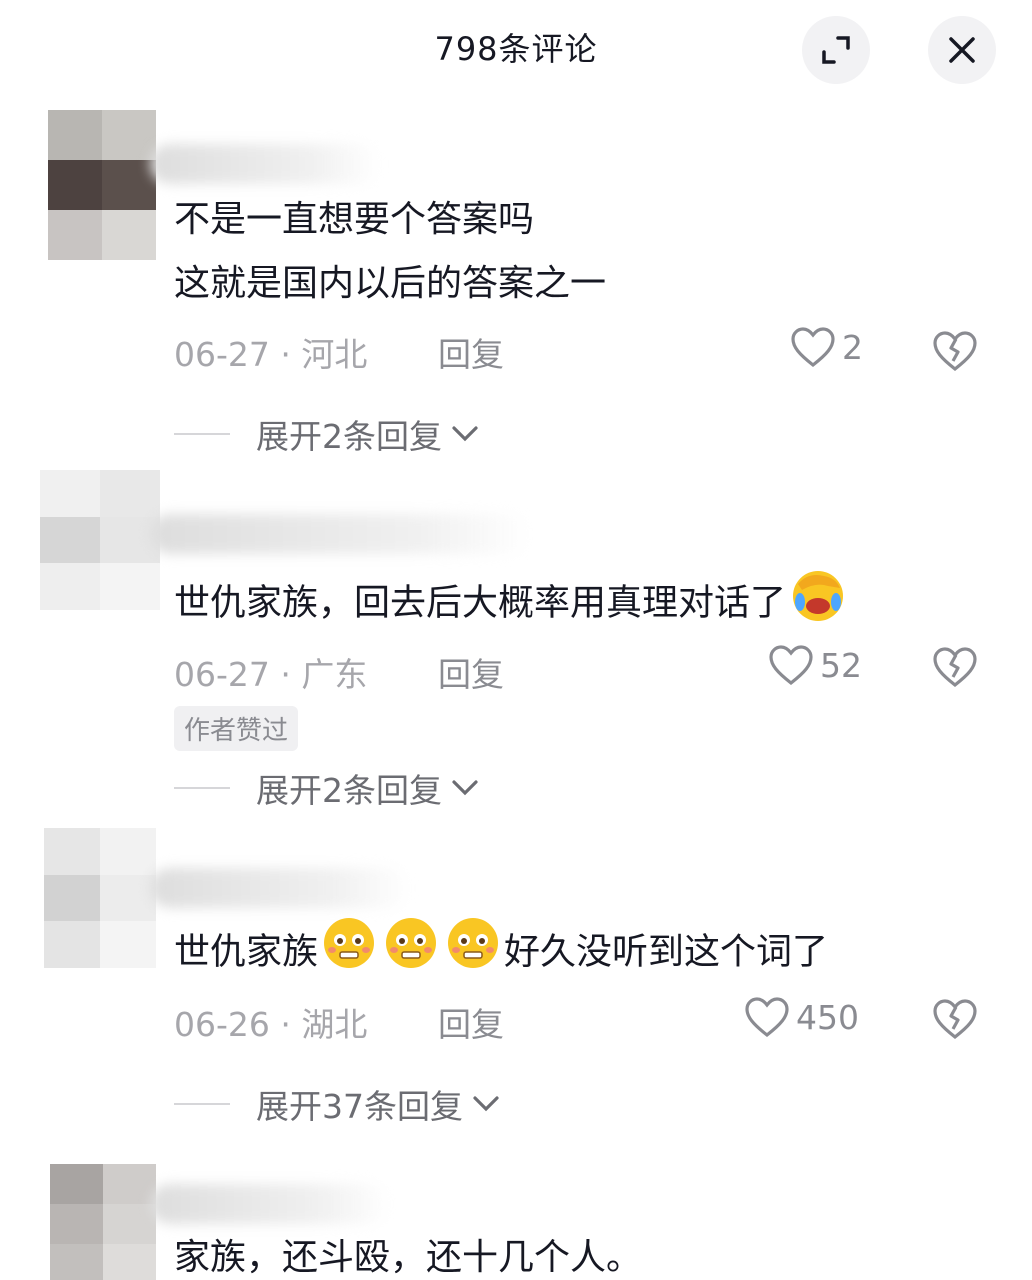 This screenshot has height=1280, width=1032. I want to click on expand-icon, so click(836, 50).